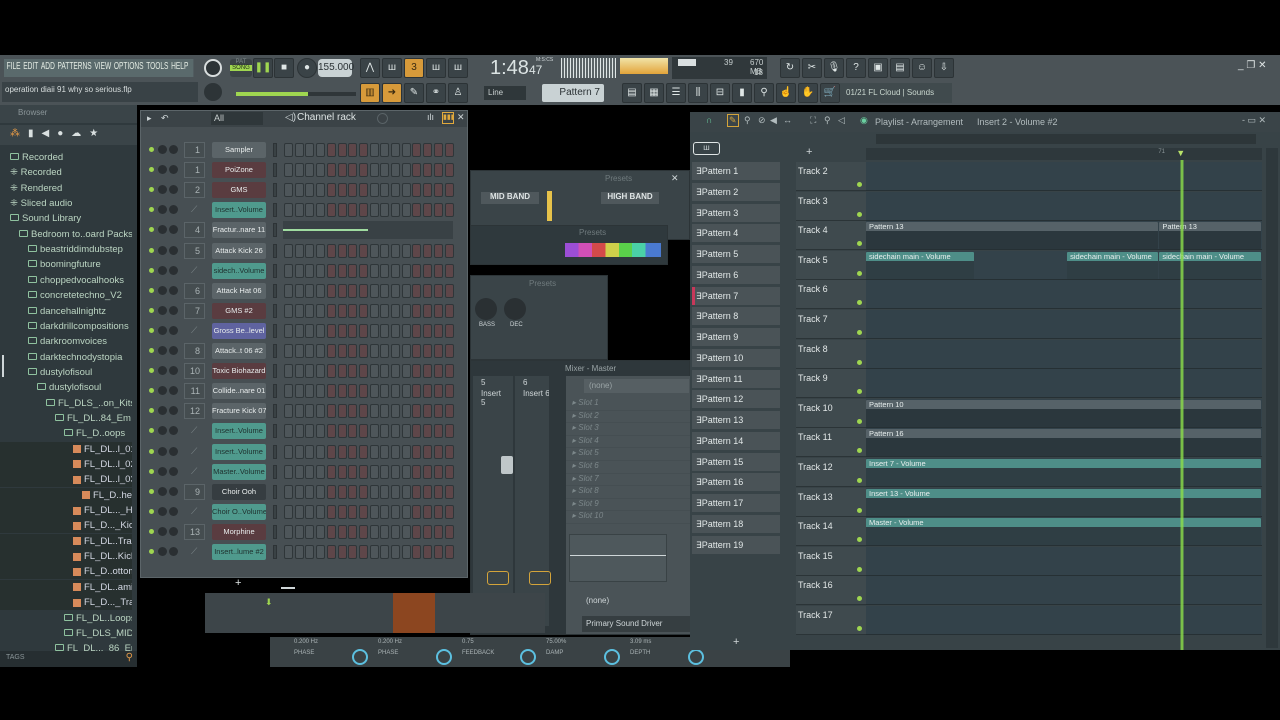  I want to click on menu-add: ADD, so click(48, 66).